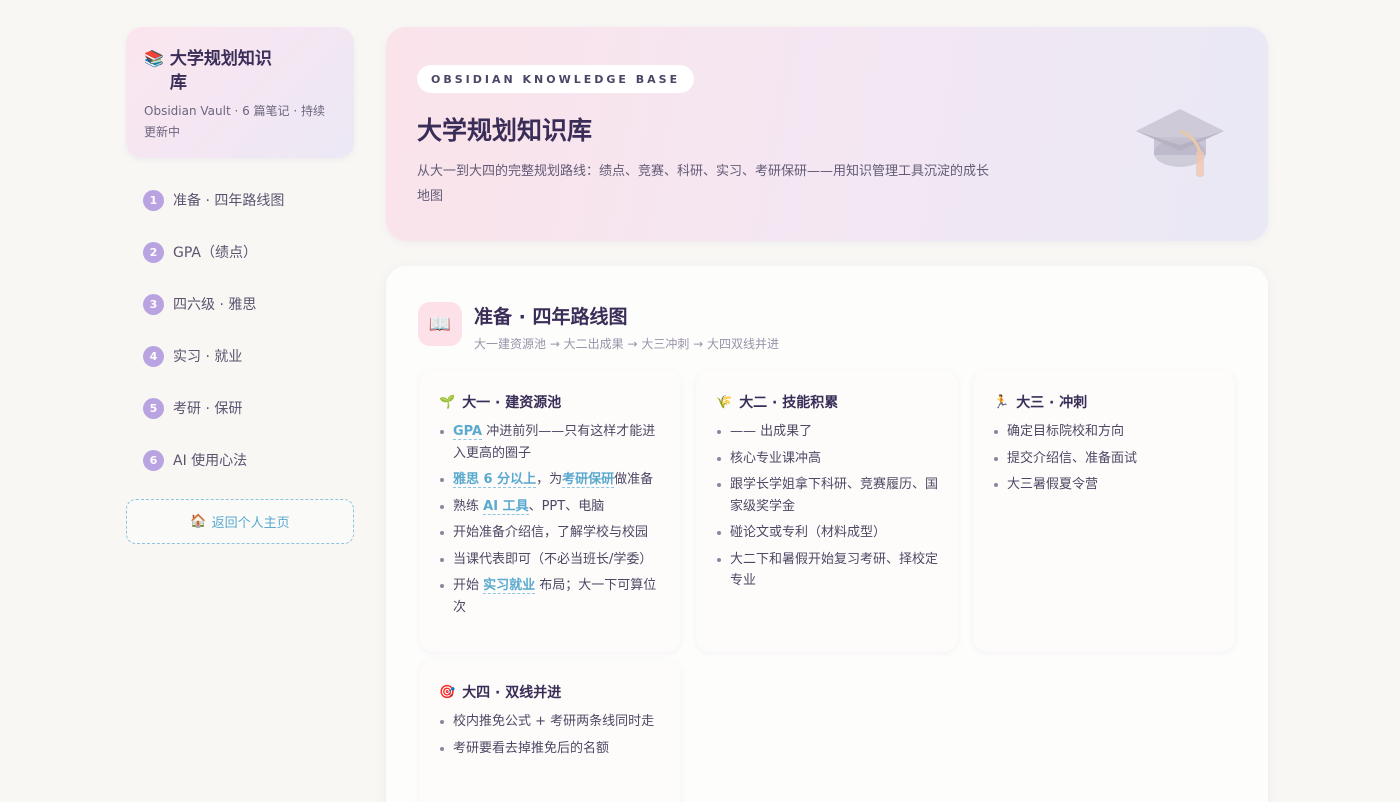 Image resolution: width=1400 pixels, height=802 pixels. I want to click on year-card-header: 🎯 大四 · 双线并进, so click(552, 692).